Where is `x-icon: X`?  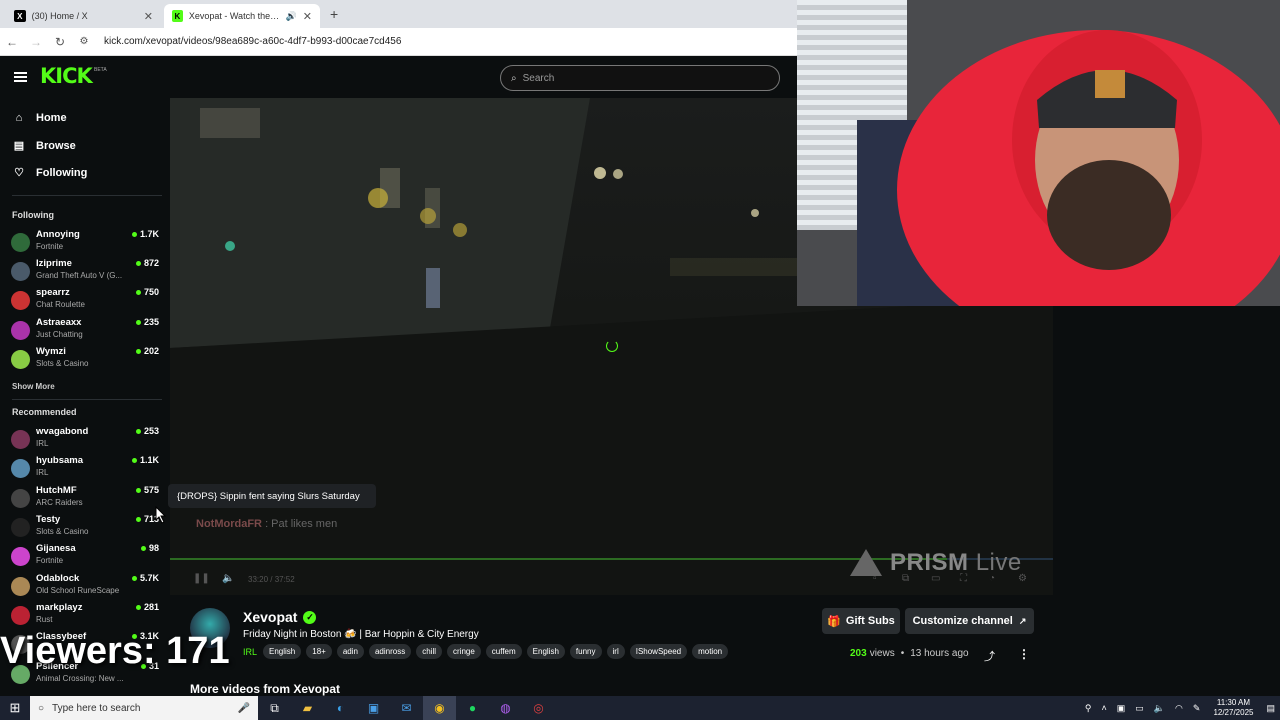
x-icon: X is located at coordinates (20, 16).